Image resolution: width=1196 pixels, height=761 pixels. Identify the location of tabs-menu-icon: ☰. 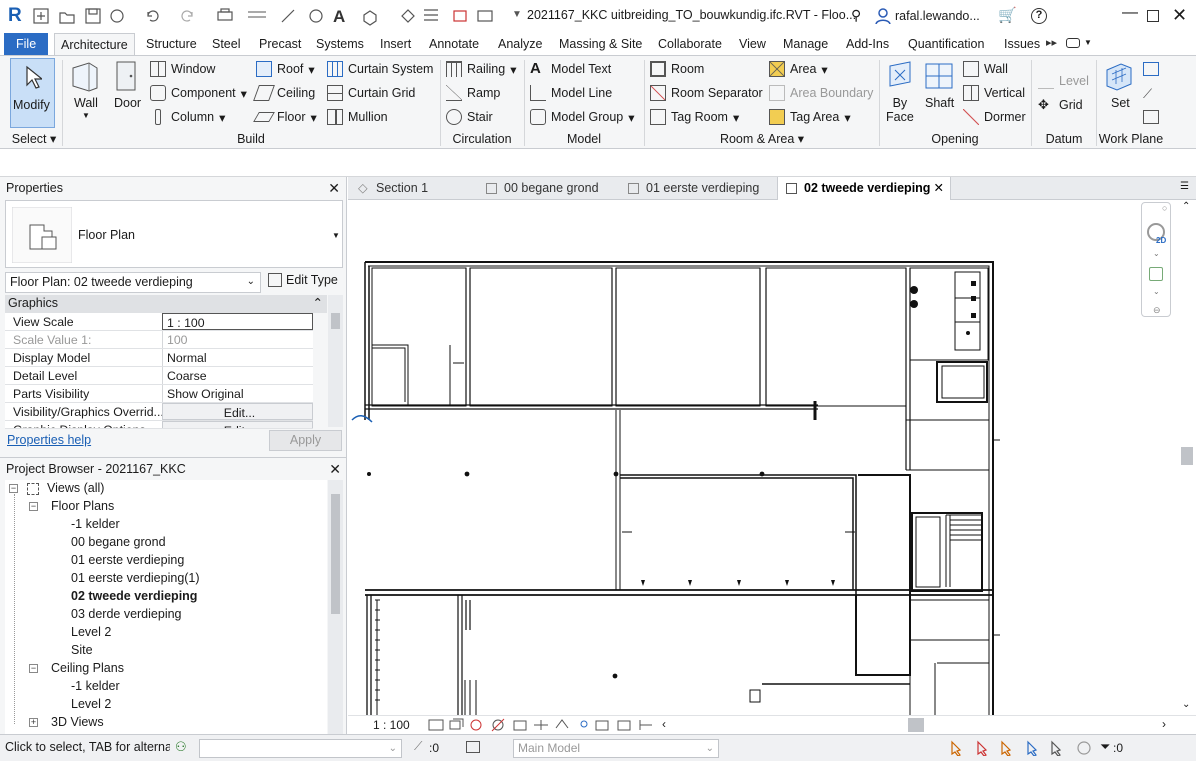
(1184, 186).